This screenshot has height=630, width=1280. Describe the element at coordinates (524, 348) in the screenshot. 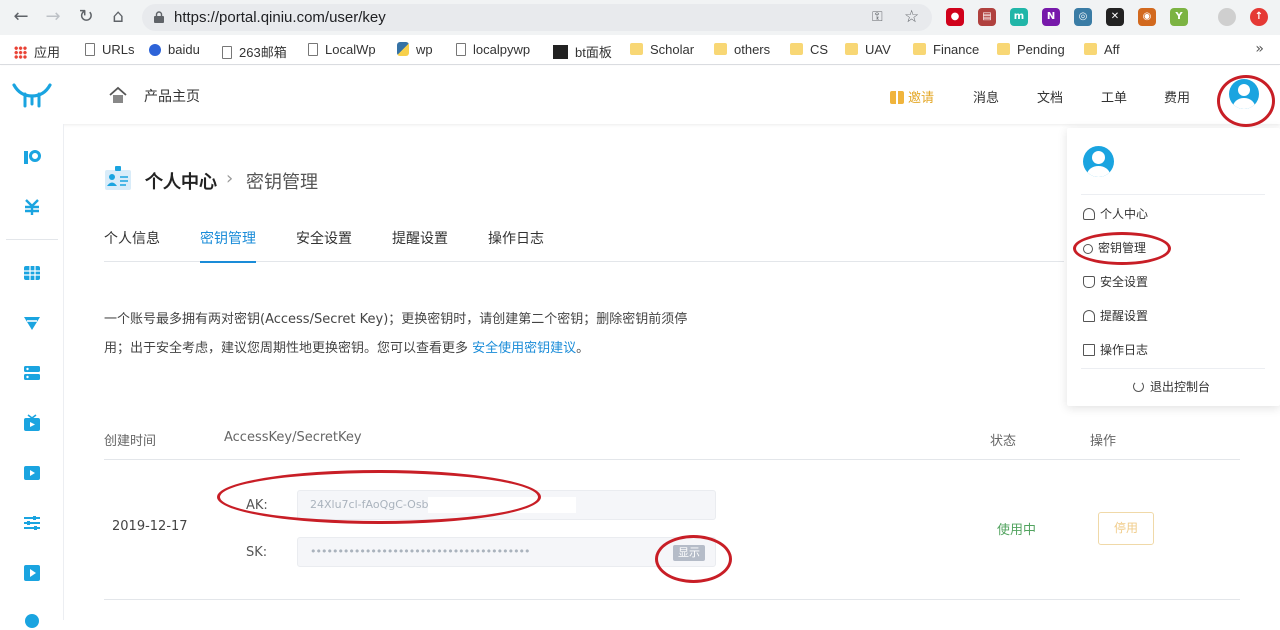

I see `security-advice-link: 安全使用密钥建议` at that location.